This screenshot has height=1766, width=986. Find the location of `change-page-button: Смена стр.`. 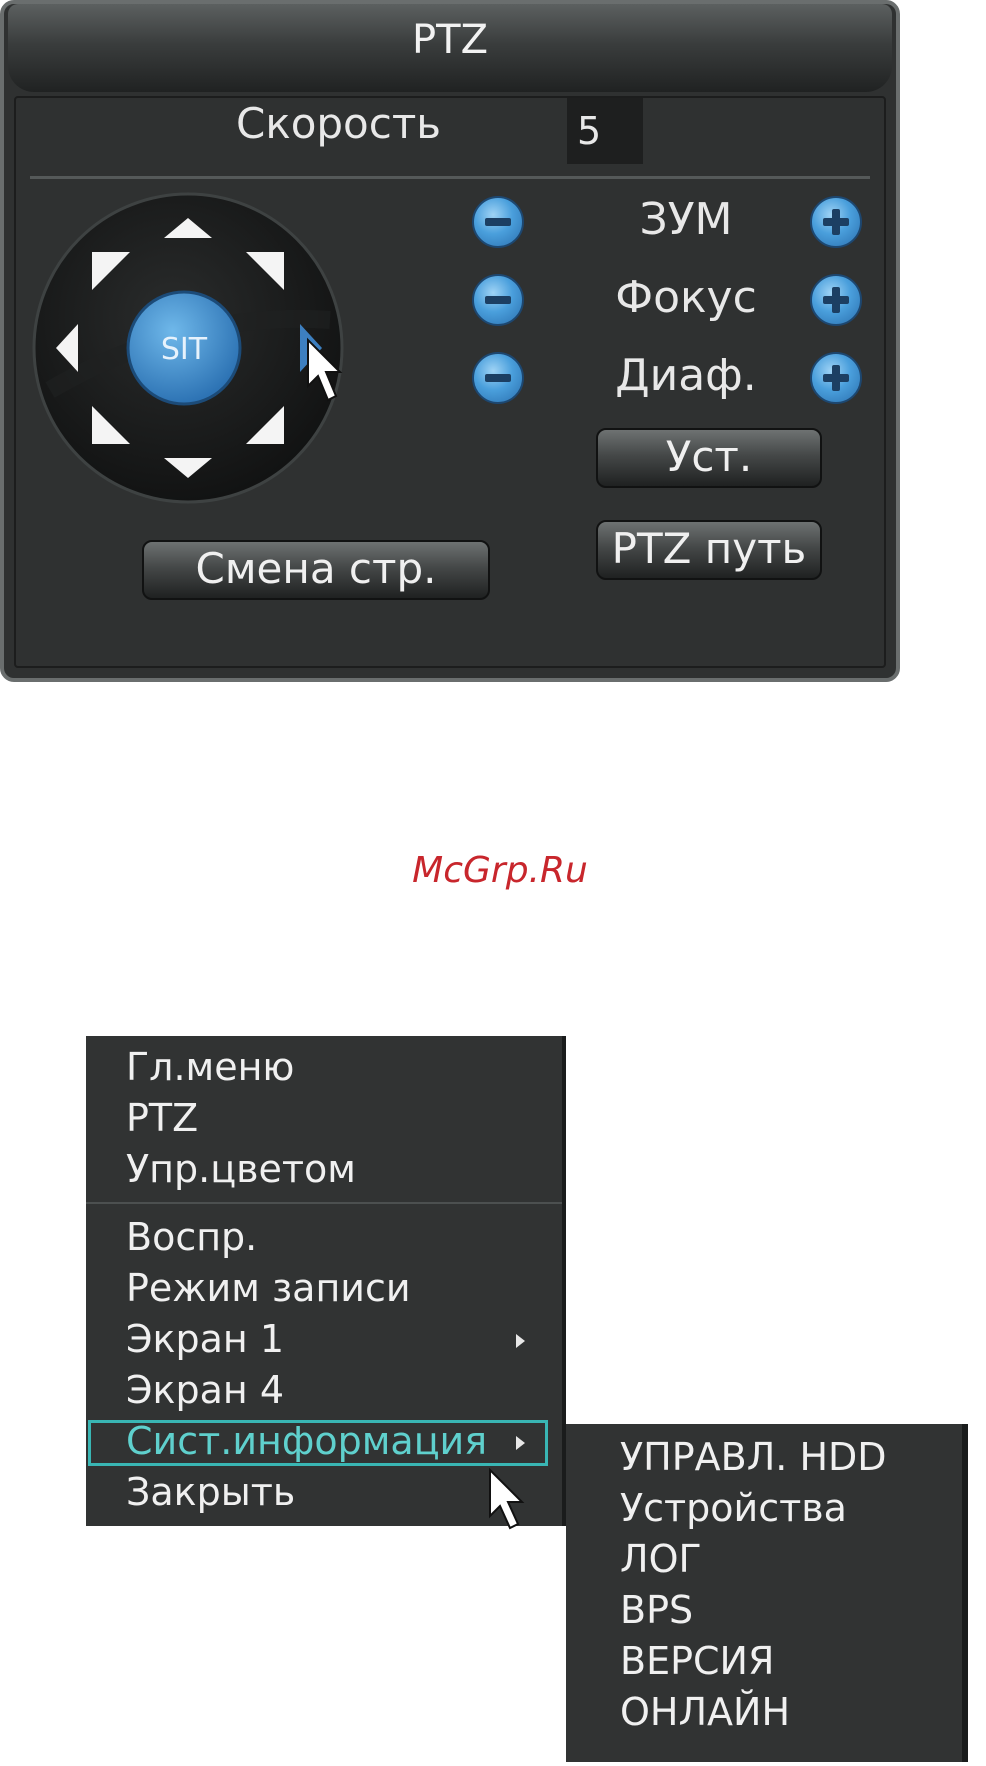

change-page-button: Смена стр. is located at coordinates (316, 570).